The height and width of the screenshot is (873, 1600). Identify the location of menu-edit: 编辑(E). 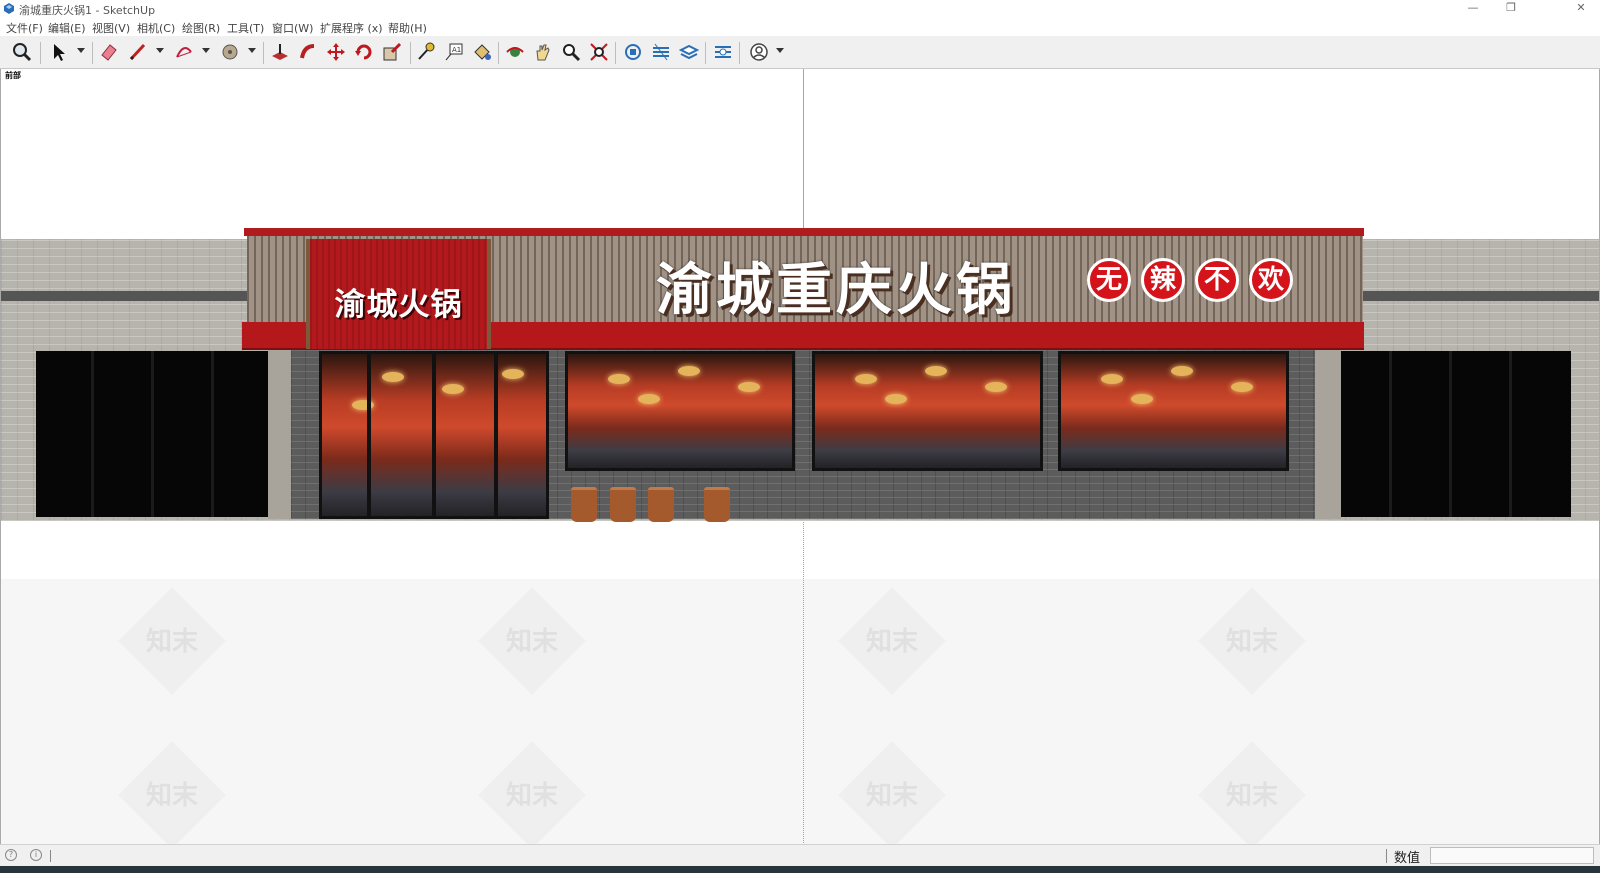
(67, 28).